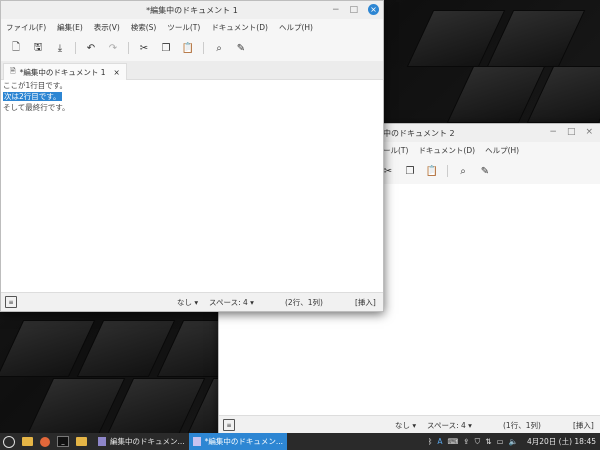  What do you see at coordinates (144, 27) in the screenshot?
I see `menu-search: 検索(S)` at bounding box center [144, 27].